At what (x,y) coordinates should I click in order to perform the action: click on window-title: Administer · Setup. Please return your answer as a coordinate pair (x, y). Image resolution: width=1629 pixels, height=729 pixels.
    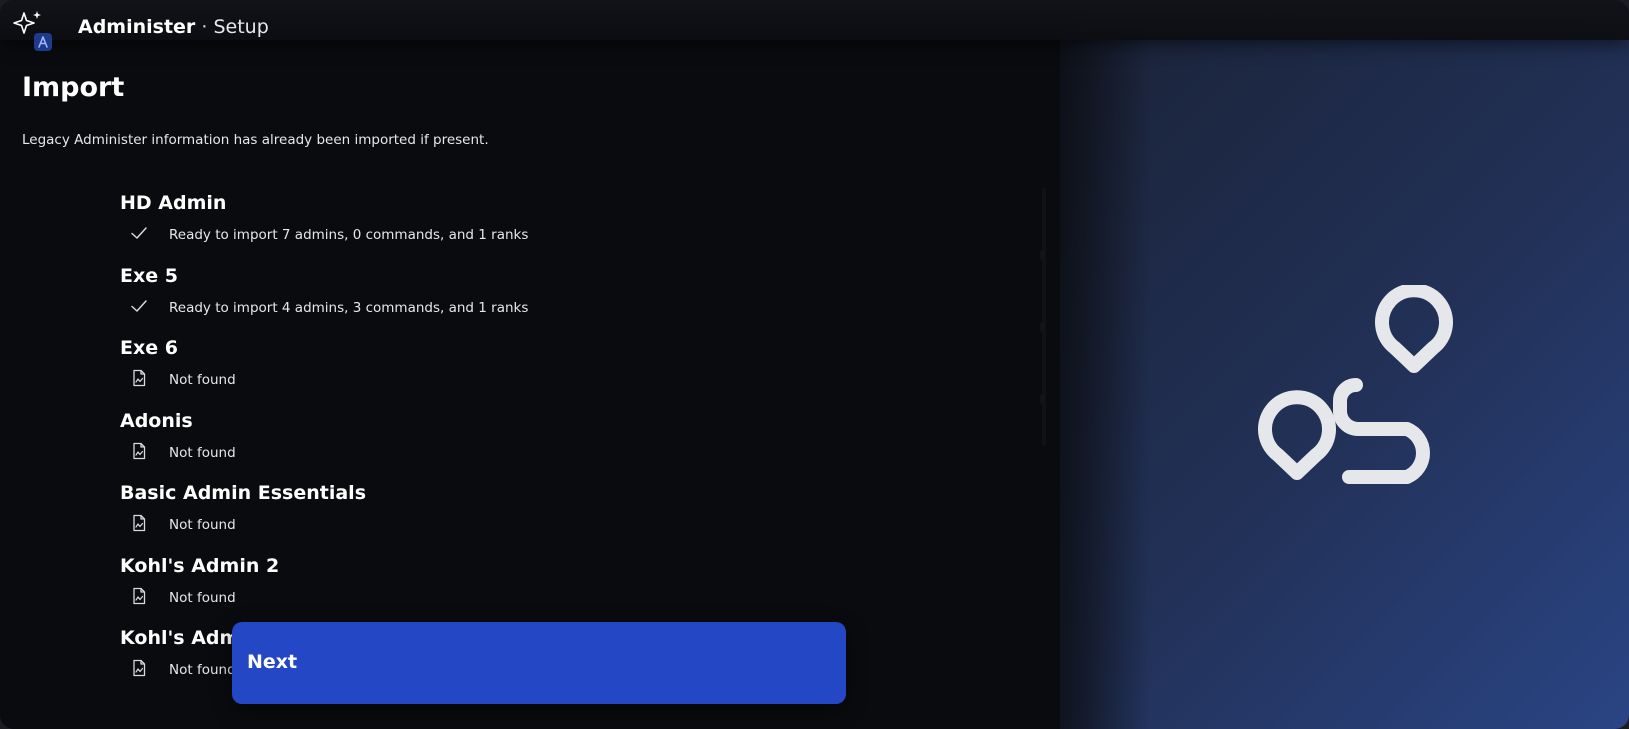
    Looking at the image, I should click on (173, 27).